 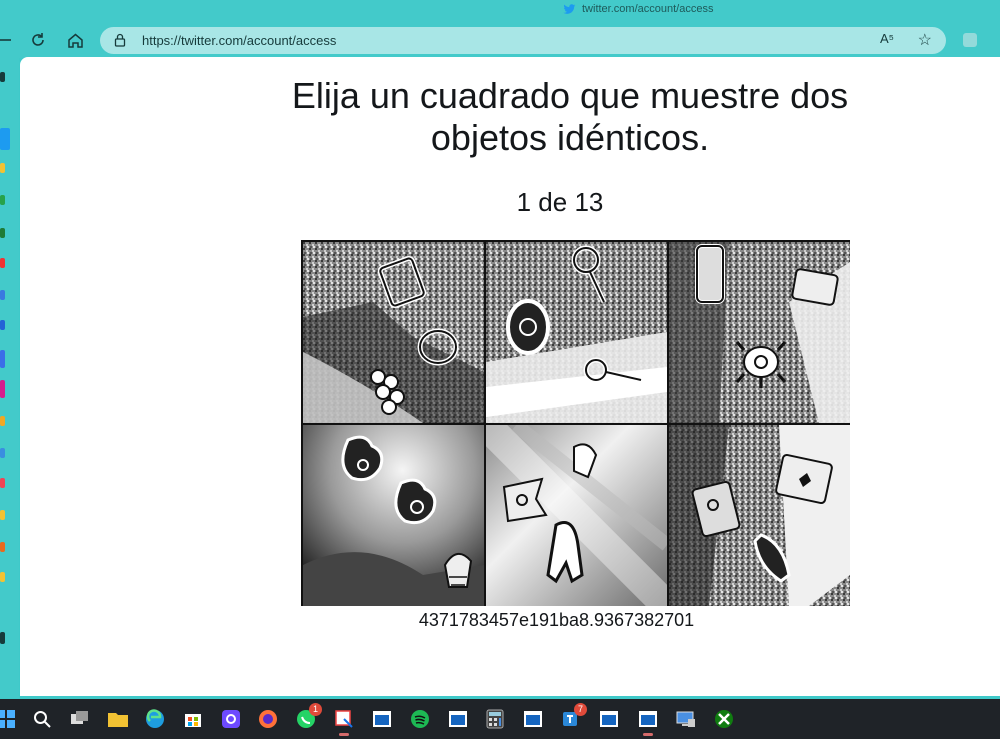 What do you see at coordinates (495, 719) in the screenshot?
I see `calculator-icon` at bounding box center [495, 719].